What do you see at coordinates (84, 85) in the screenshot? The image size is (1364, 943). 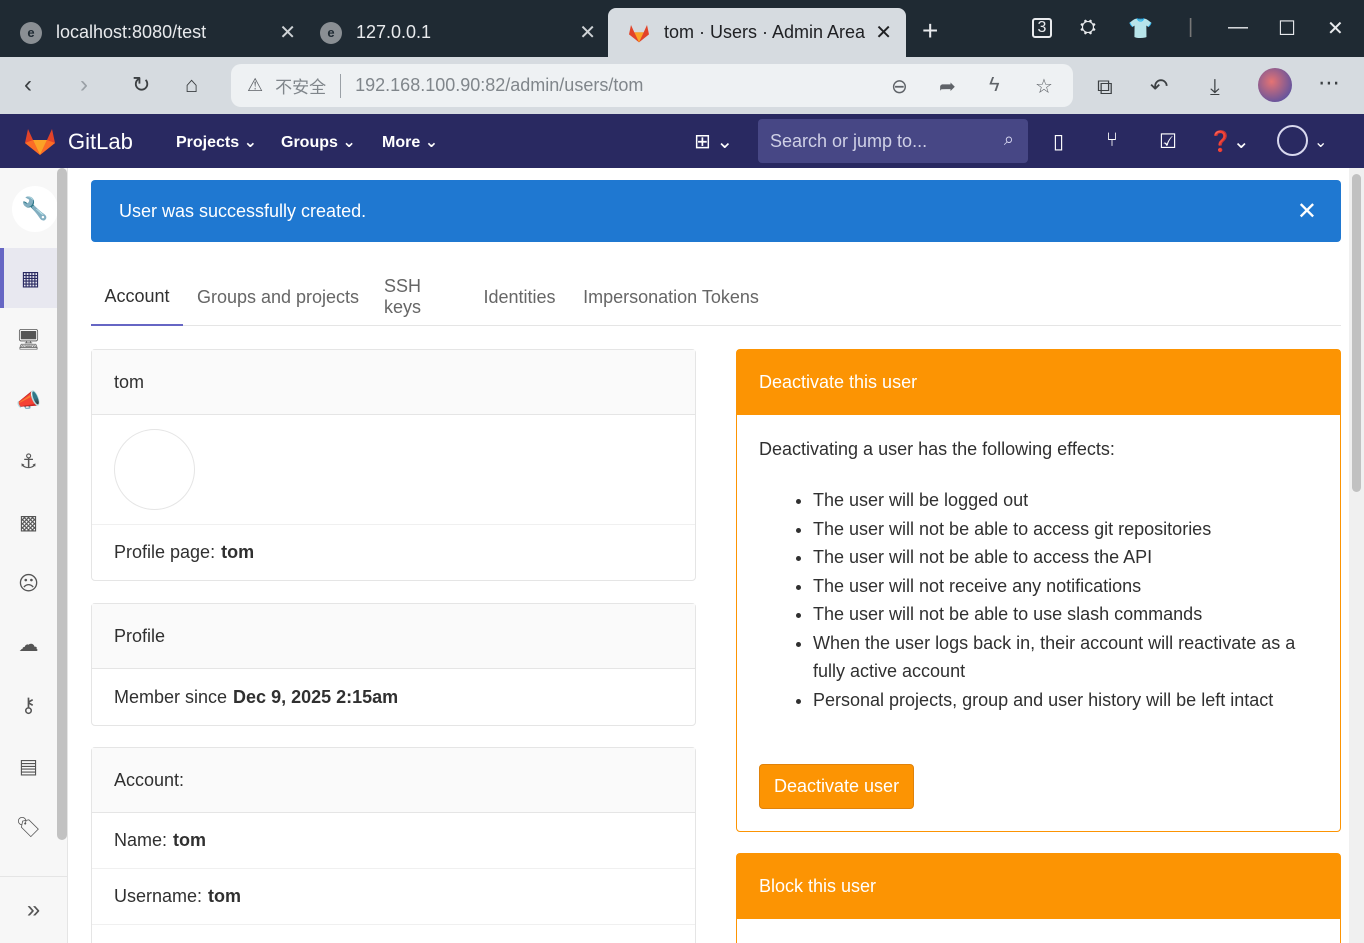 I see `forward-icon: ›` at bounding box center [84, 85].